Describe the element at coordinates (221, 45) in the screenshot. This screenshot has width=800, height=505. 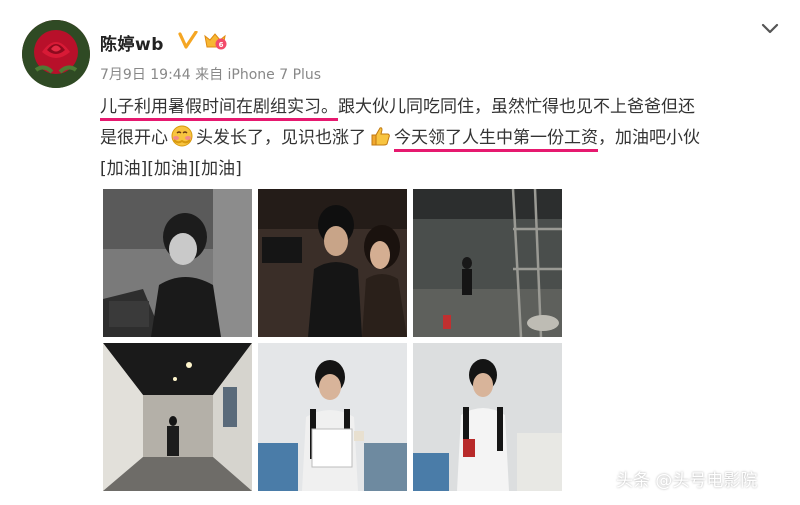
I see `svg-text: 6` at that location.